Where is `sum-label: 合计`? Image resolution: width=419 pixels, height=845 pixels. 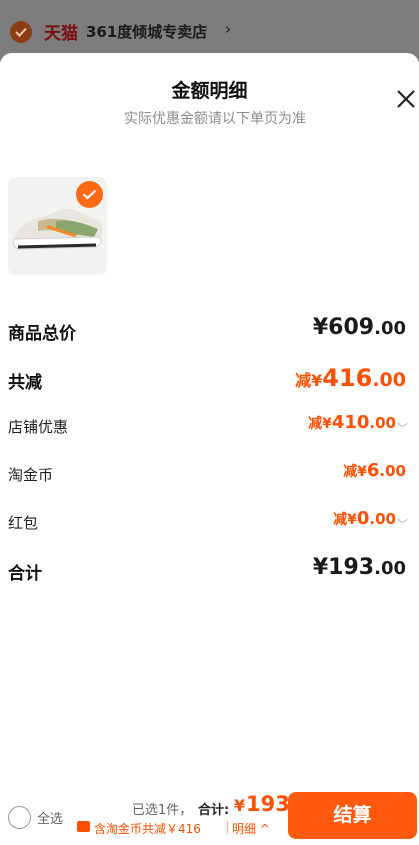 sum-label: 合计 is located at coordinates (25, 574).